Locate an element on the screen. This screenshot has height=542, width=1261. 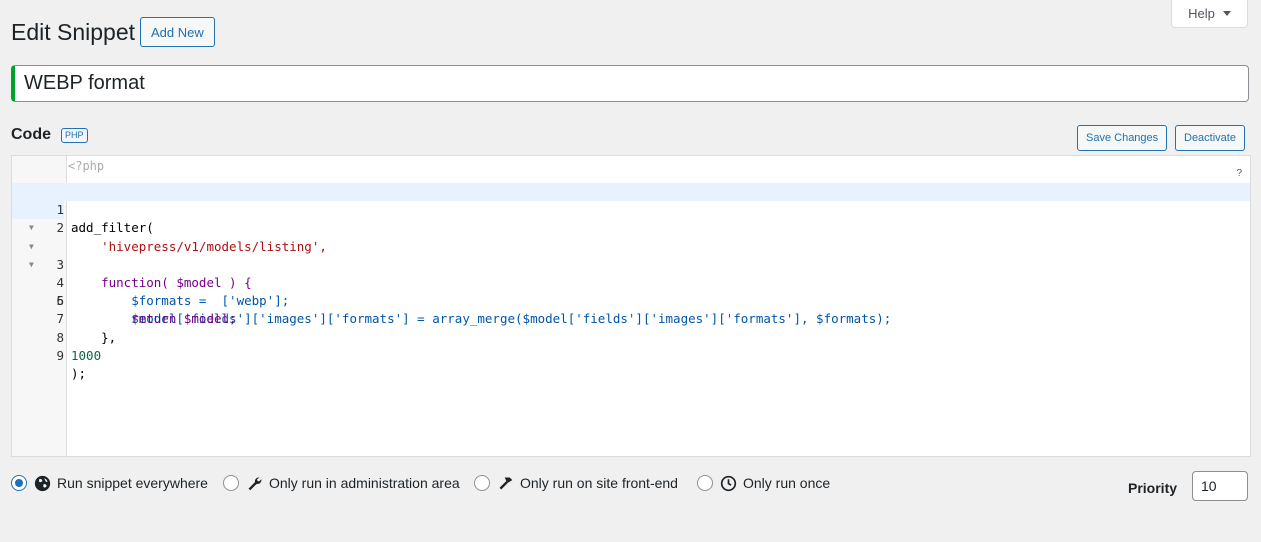
help-label: Help is located at coordinates (1201, 13).